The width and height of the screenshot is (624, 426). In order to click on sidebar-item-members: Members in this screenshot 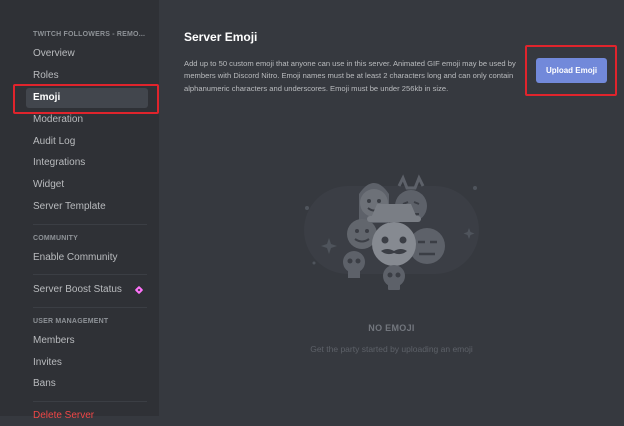, I will do `click(87, 341)`.